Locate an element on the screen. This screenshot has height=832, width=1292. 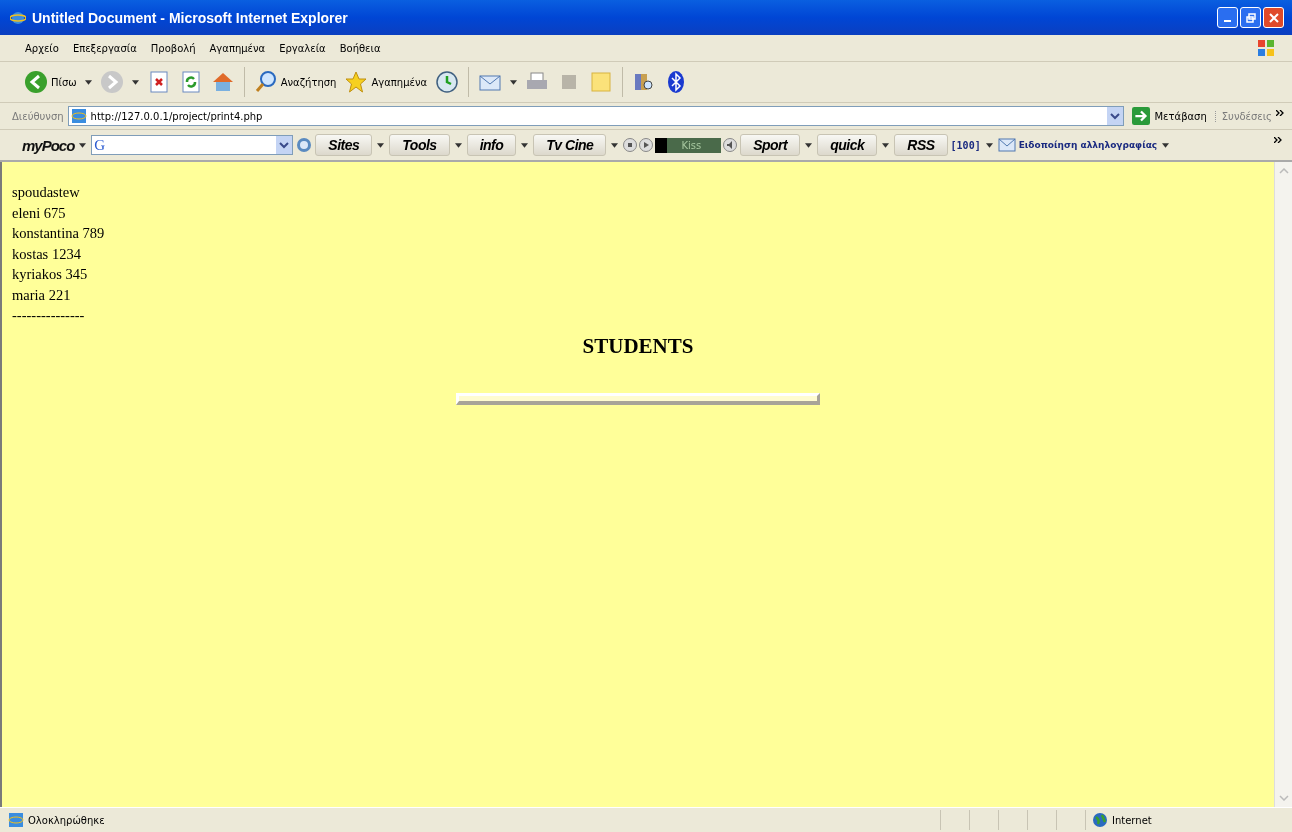
toolbar-button: Sites is located at coordinates (344, 145).